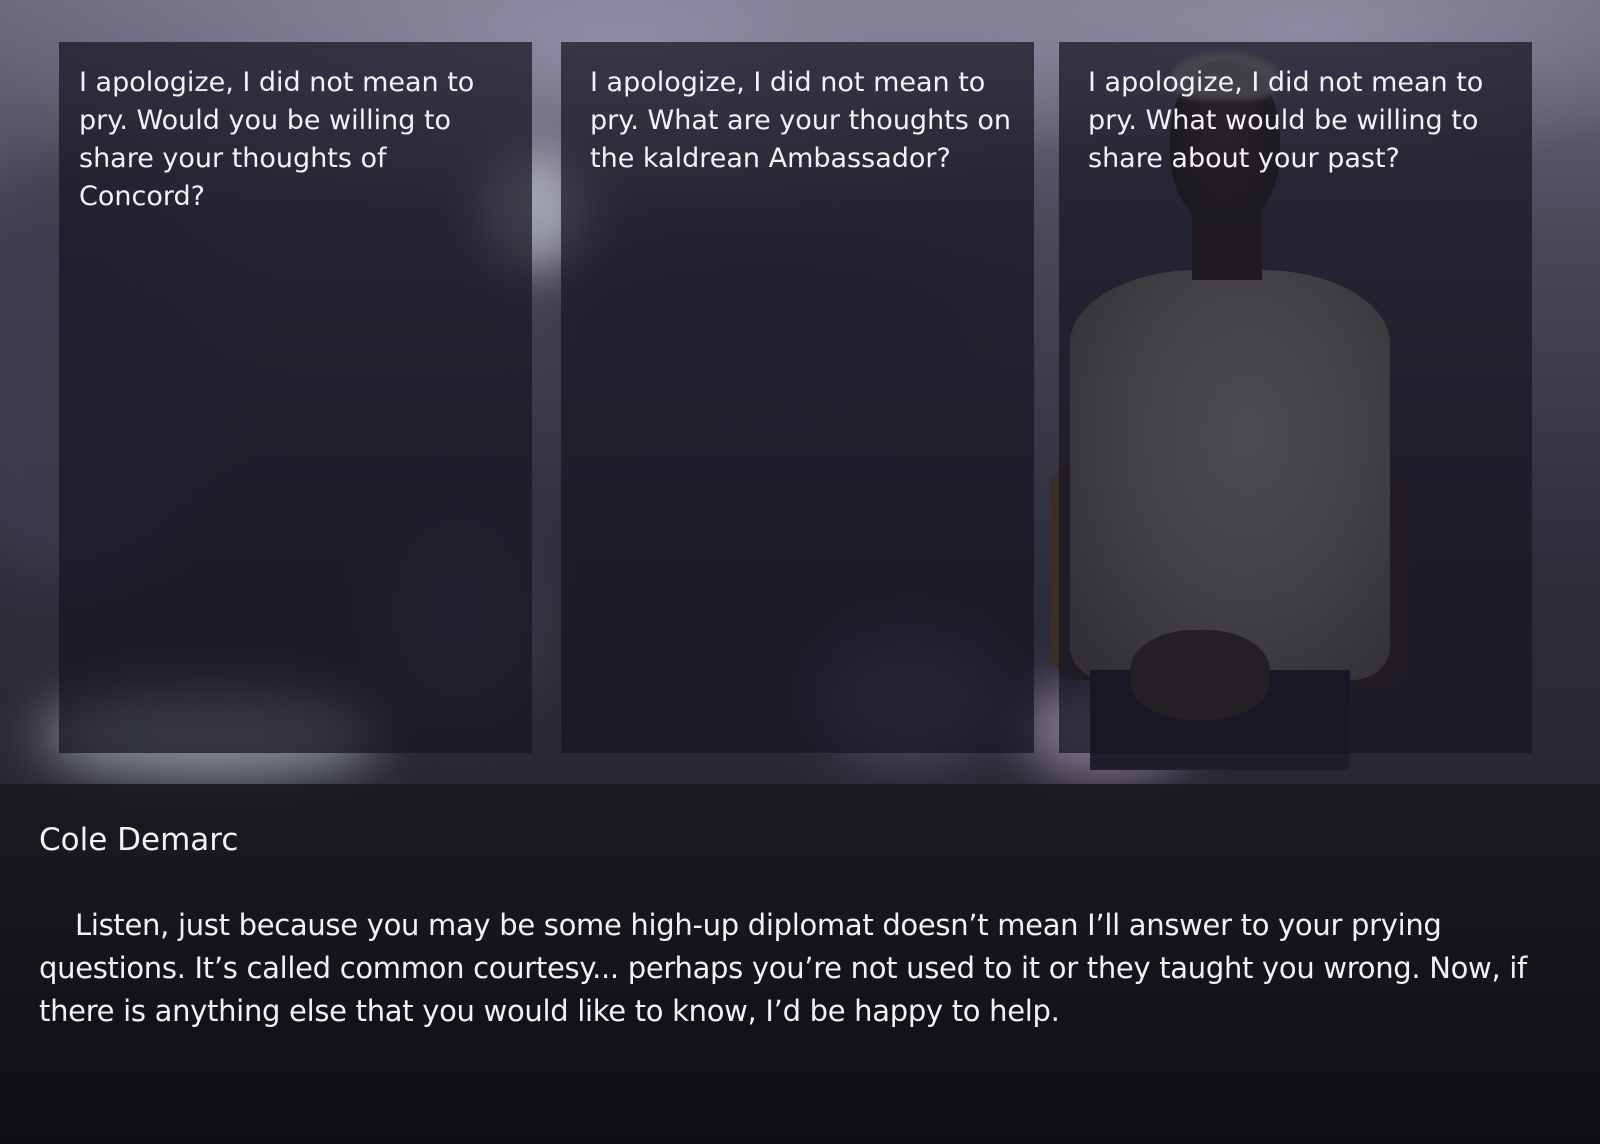 The width and height of the screenshot is (1600, 1144). What do you see at coordinates (139, 840) in the screenshot?
I see `speaker-name: Cole Demarc` at bounding box center [139, 840].